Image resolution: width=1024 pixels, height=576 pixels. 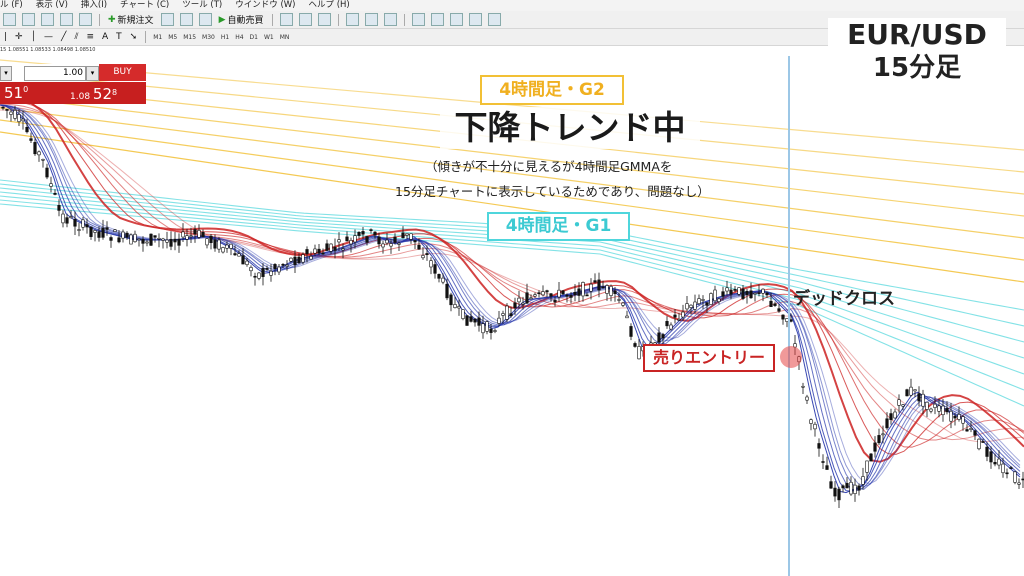 I want to click on menu-item: ル (F), so click(x=11, y=5).